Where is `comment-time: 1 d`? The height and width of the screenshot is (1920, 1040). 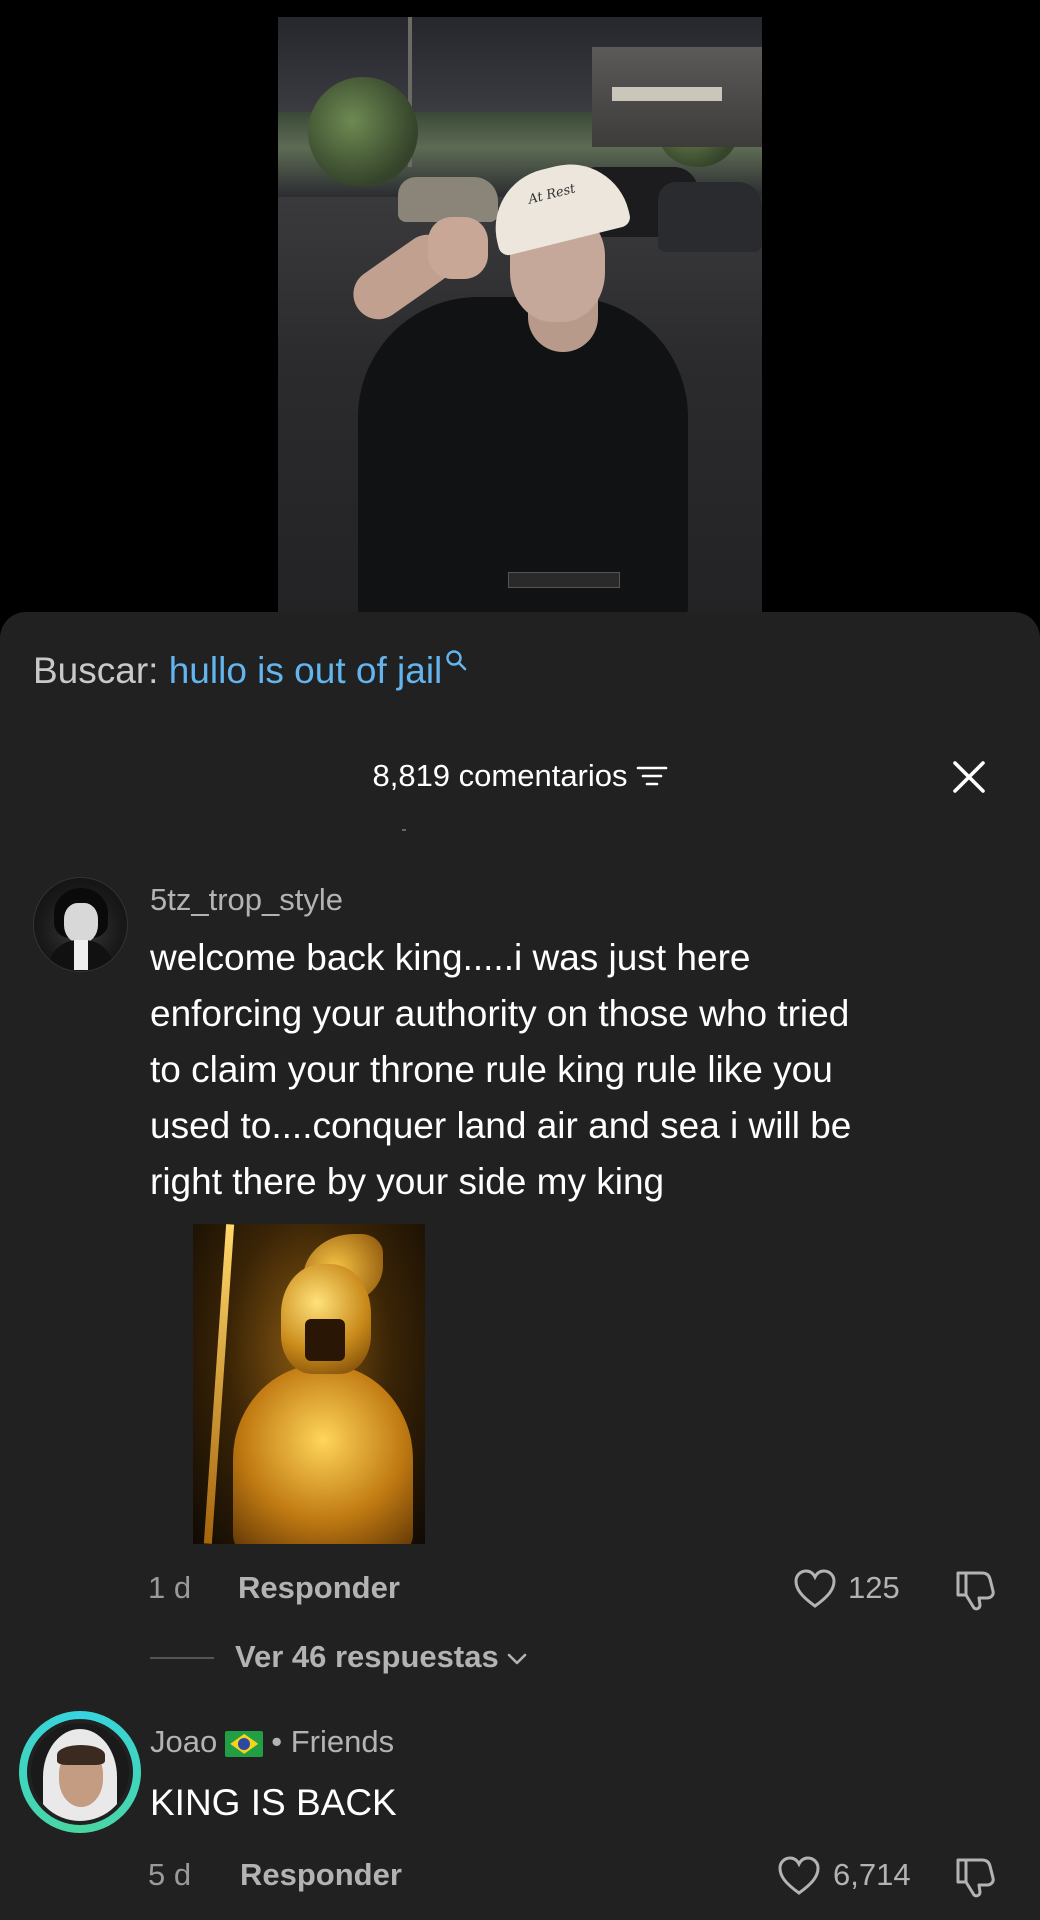
comment-time: 1 d is located at coordinates (170, 1587).